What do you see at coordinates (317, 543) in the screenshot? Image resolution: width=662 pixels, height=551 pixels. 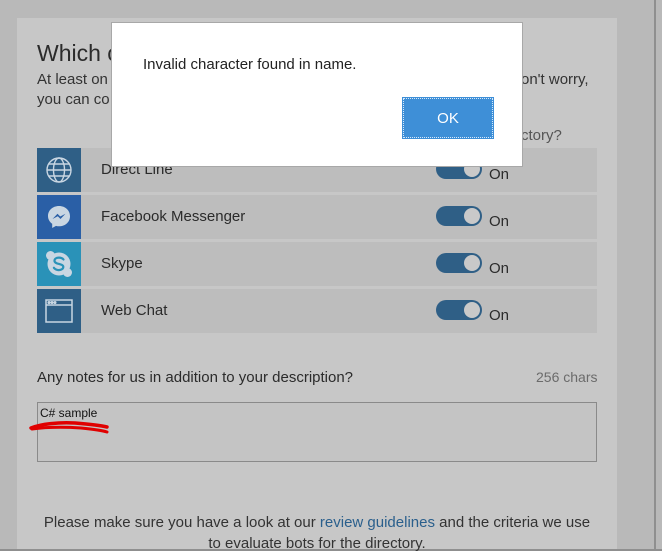 I see `footer-text-line2: to evaluate bots for the directory.` at bounding box center [317, 543].